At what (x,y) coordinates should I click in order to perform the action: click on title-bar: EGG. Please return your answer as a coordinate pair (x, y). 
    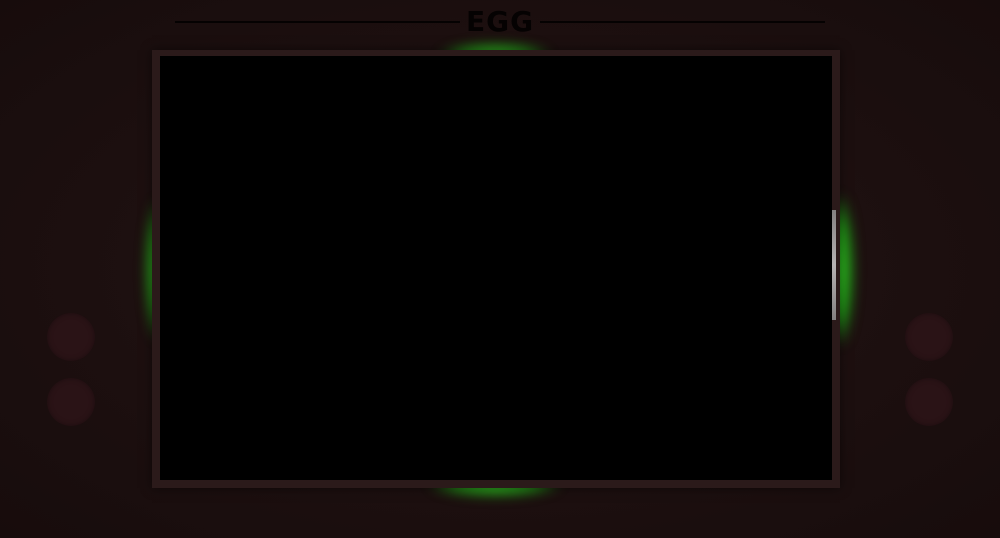
    Looking at the image, I should click on (500, 22).